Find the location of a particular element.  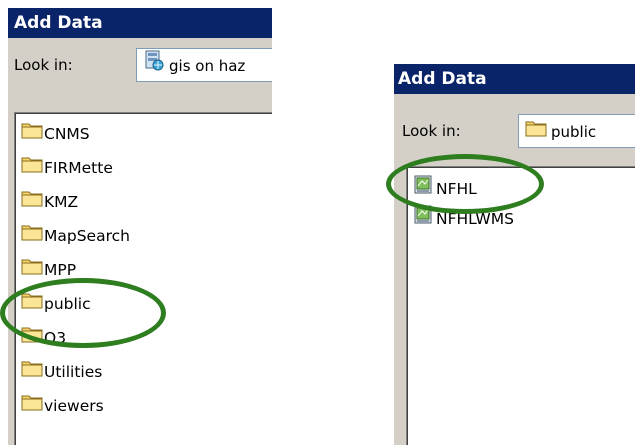

folder-label: CNMS is located at coordinates (67, 133).